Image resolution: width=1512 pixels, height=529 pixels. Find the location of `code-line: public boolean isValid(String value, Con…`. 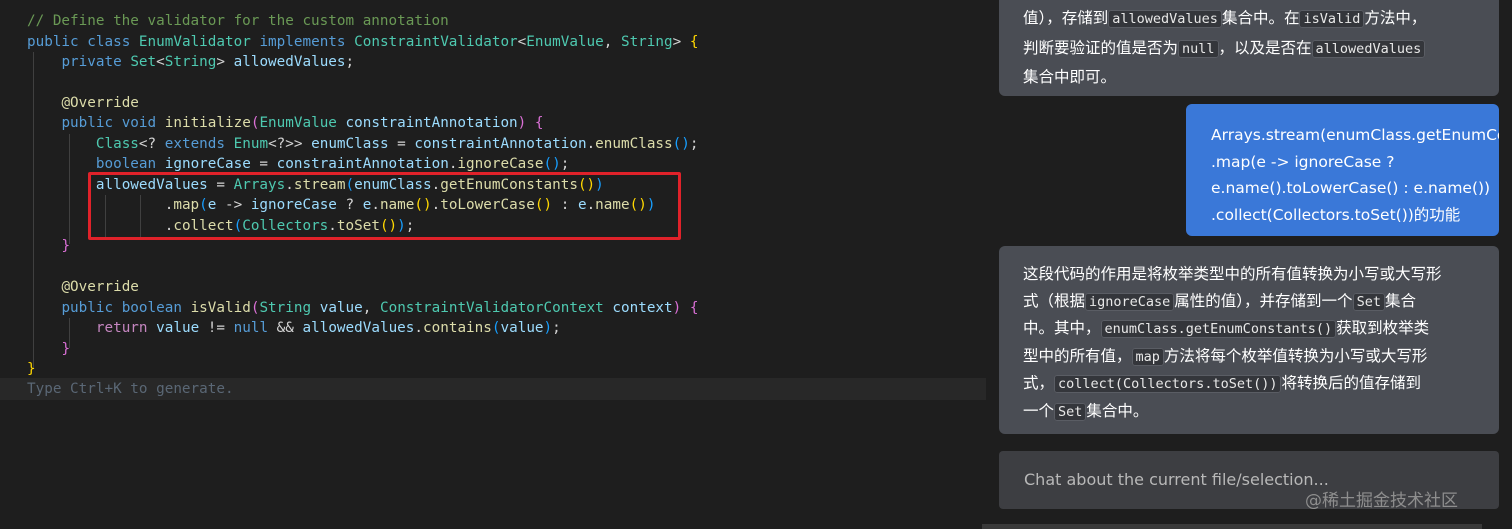

code-line: public boolean isValid(String value, Con… is located at coordinates (380, 308).